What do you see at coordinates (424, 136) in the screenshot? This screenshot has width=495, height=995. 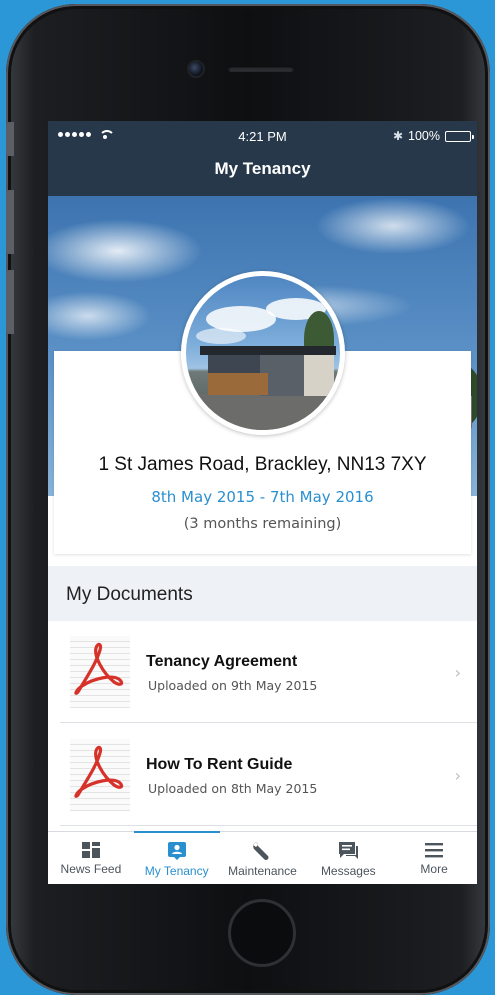 I see `battery-percent: 100%` at bounding box center [424, 136].